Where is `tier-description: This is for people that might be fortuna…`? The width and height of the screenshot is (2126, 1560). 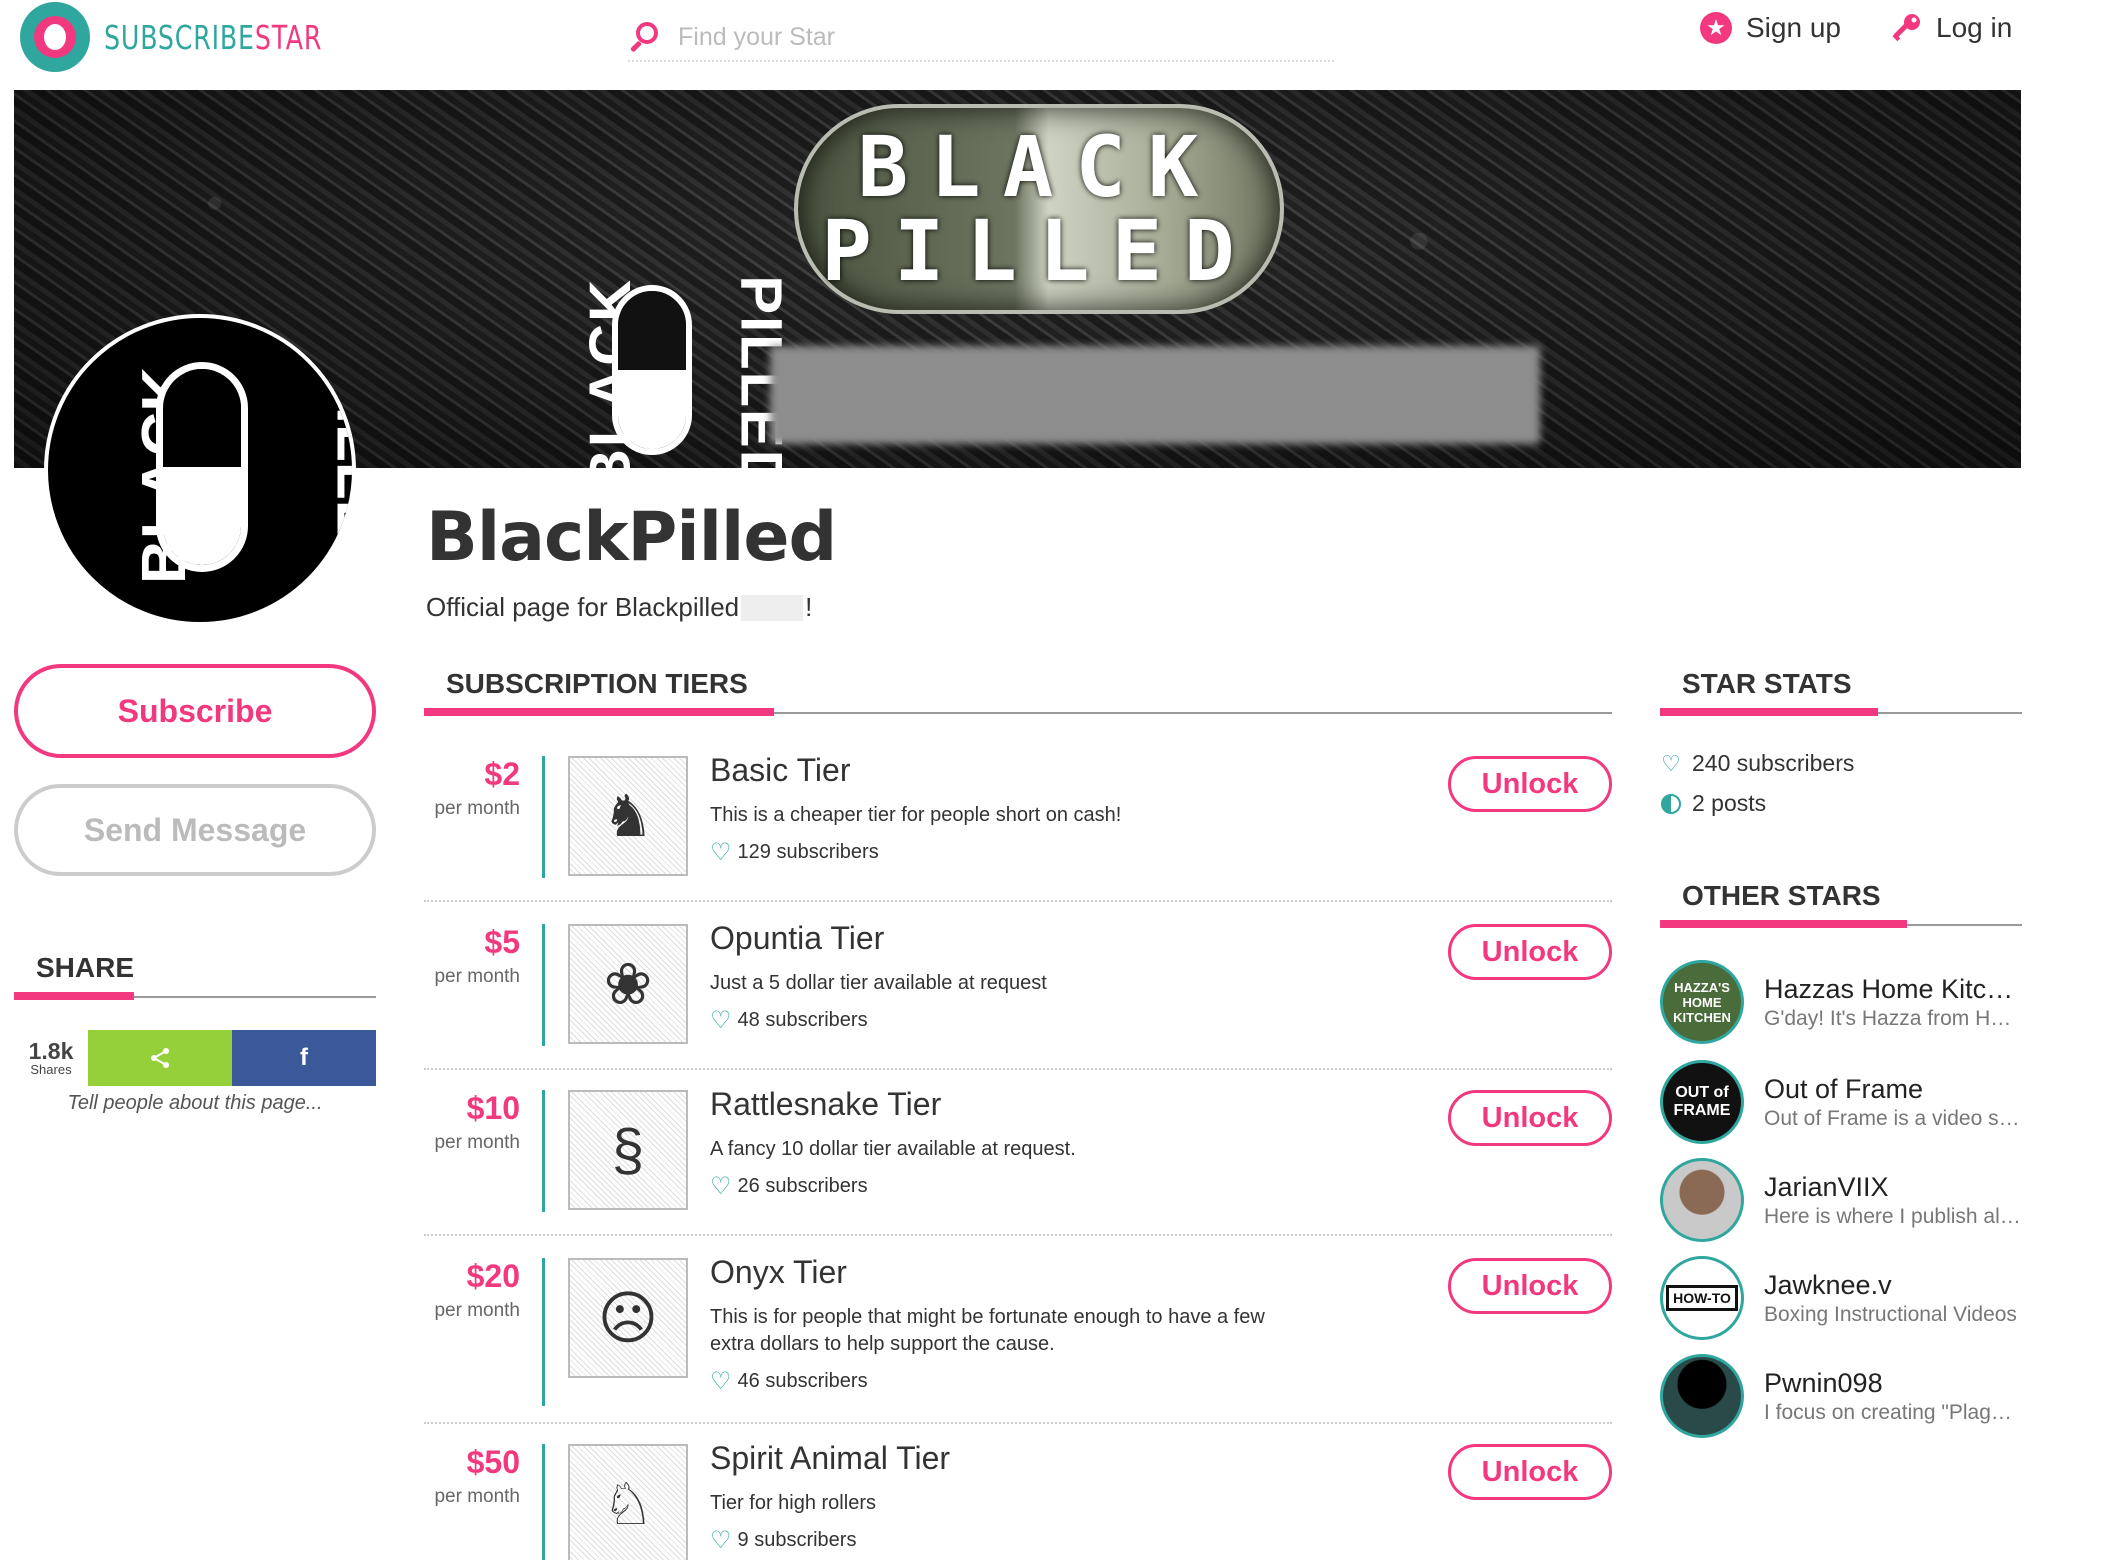 tier-description: This is for people that might be fortuna… is located at coordinates (987, 1330).